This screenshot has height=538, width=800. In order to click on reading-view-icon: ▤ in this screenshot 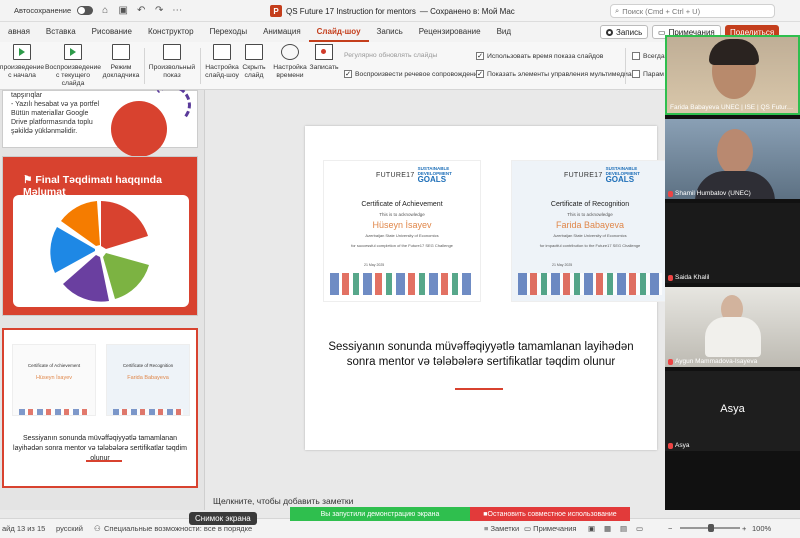, I will do `click(623, 528)`.